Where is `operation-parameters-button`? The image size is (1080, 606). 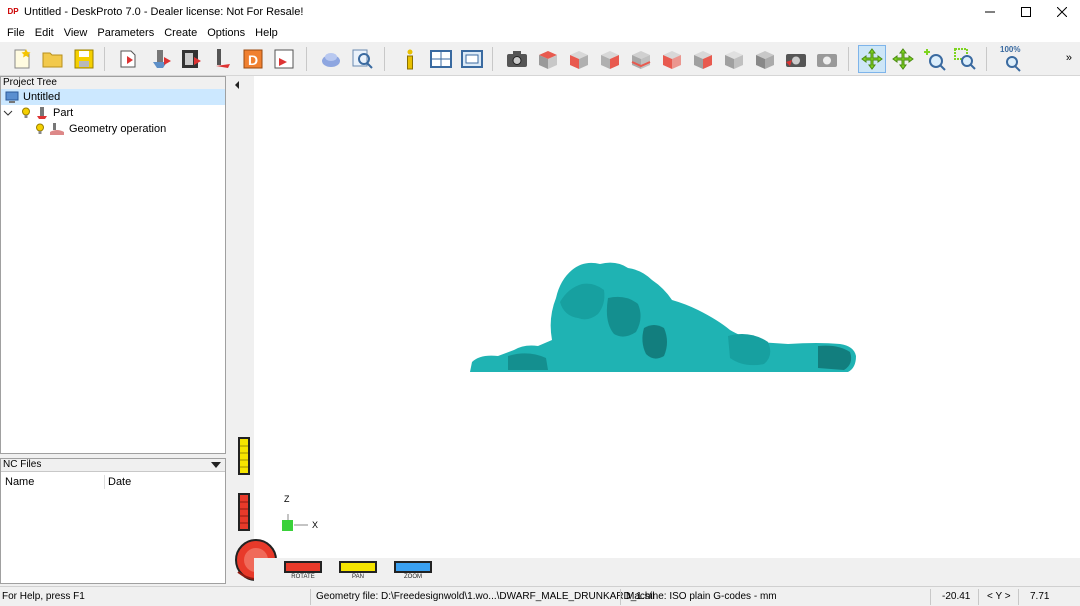
operation-parameters-button is located at coordinates (162, 59).